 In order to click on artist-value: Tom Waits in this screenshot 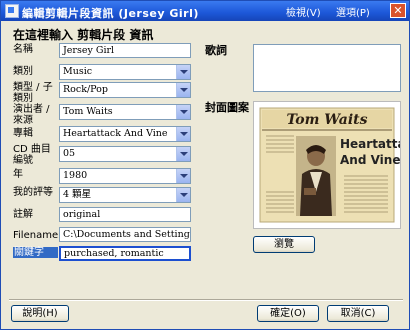, I will do `click(88, 111)`.